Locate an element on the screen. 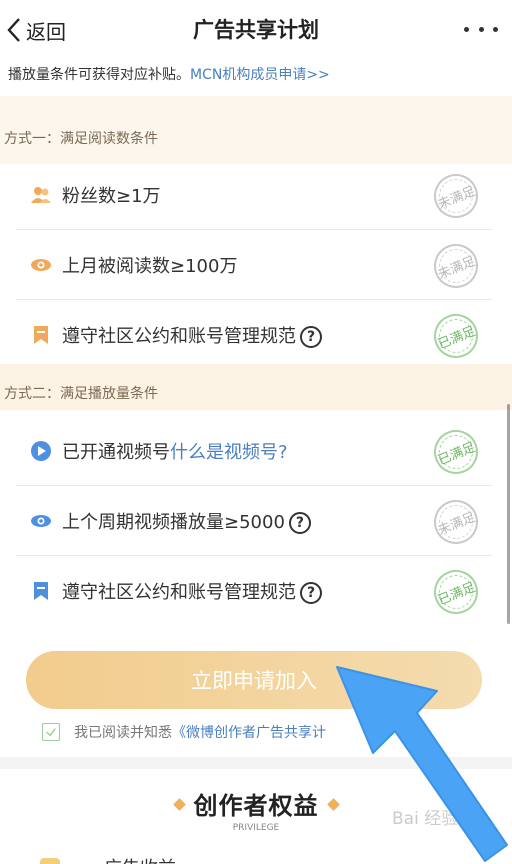 This screenshot has height=864, width=512. section1-title: 方式一：满足阅读数条件 is located at coordinates (81, 139).